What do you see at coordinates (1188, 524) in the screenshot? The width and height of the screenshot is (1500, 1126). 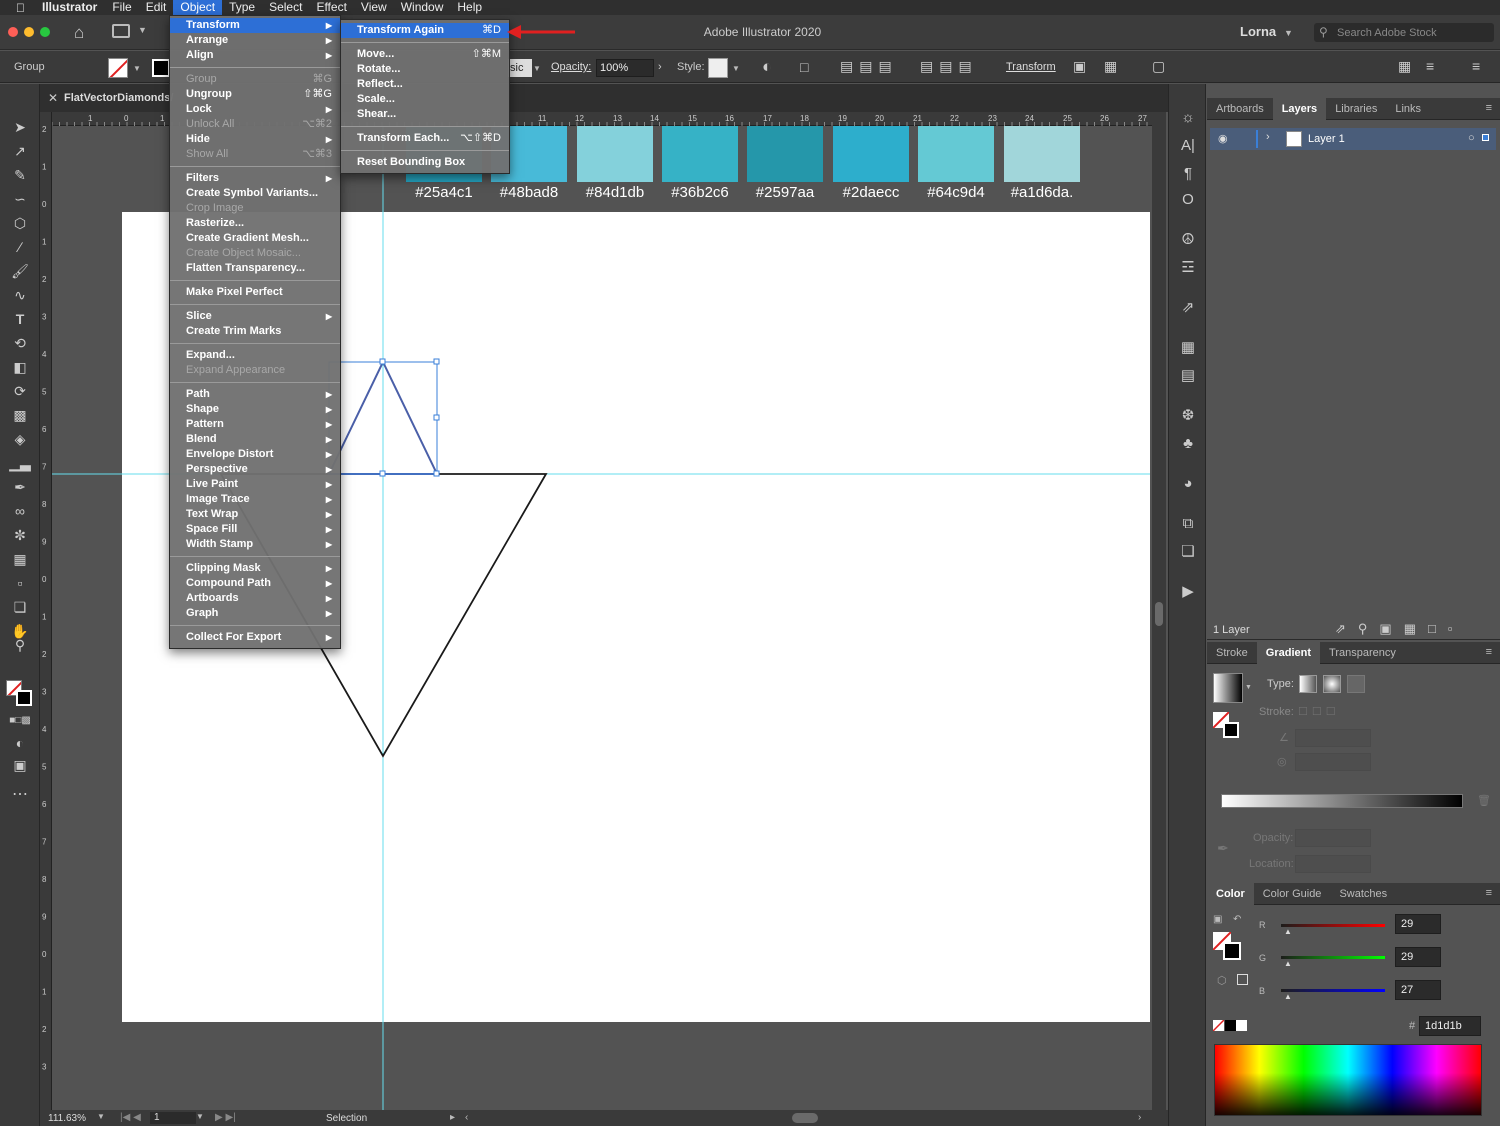 I see `pathfinder-icon: ⧉` at bounding box center [1188, 524].